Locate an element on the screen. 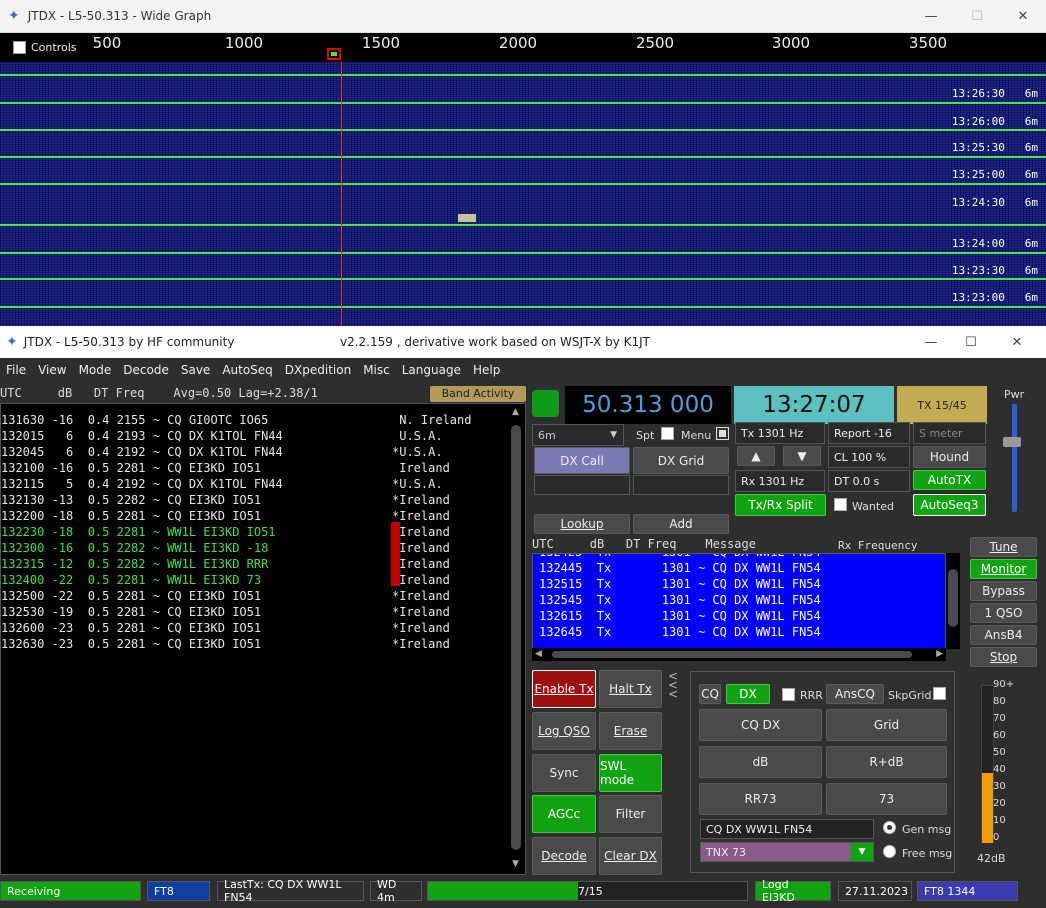  txrx-split-button: Tx/Rx Split is located at coordinates (780, 505).